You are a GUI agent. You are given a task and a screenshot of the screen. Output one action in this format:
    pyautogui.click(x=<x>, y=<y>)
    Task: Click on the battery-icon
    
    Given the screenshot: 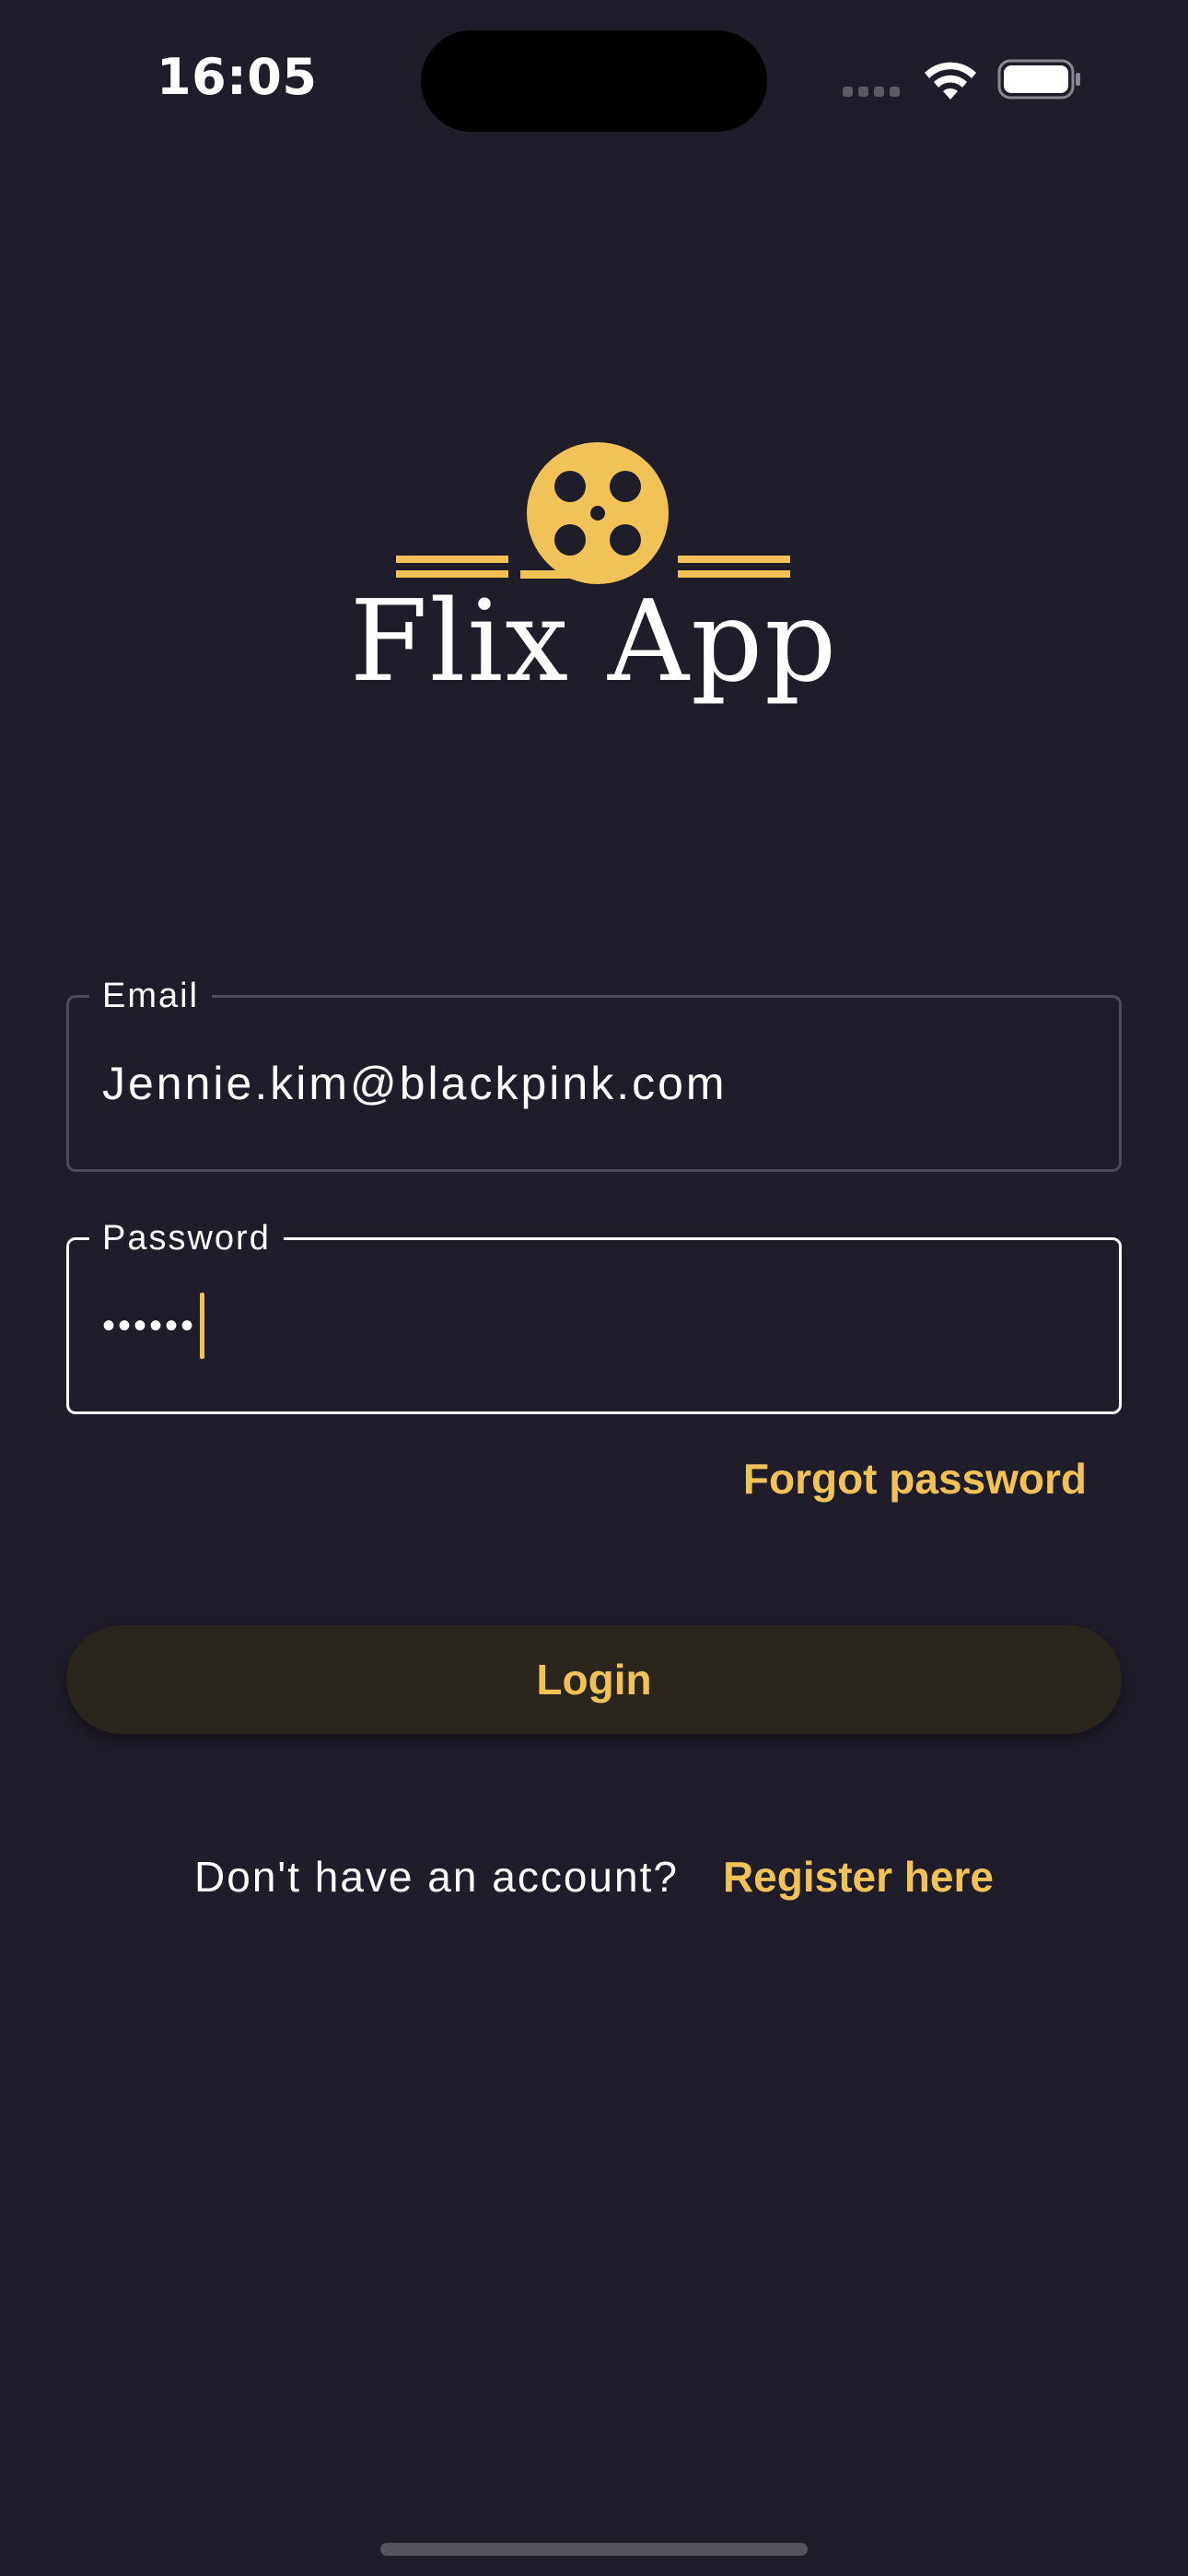 What is the action you would take?
    pyautogui.click(x=1038, y=79)
    